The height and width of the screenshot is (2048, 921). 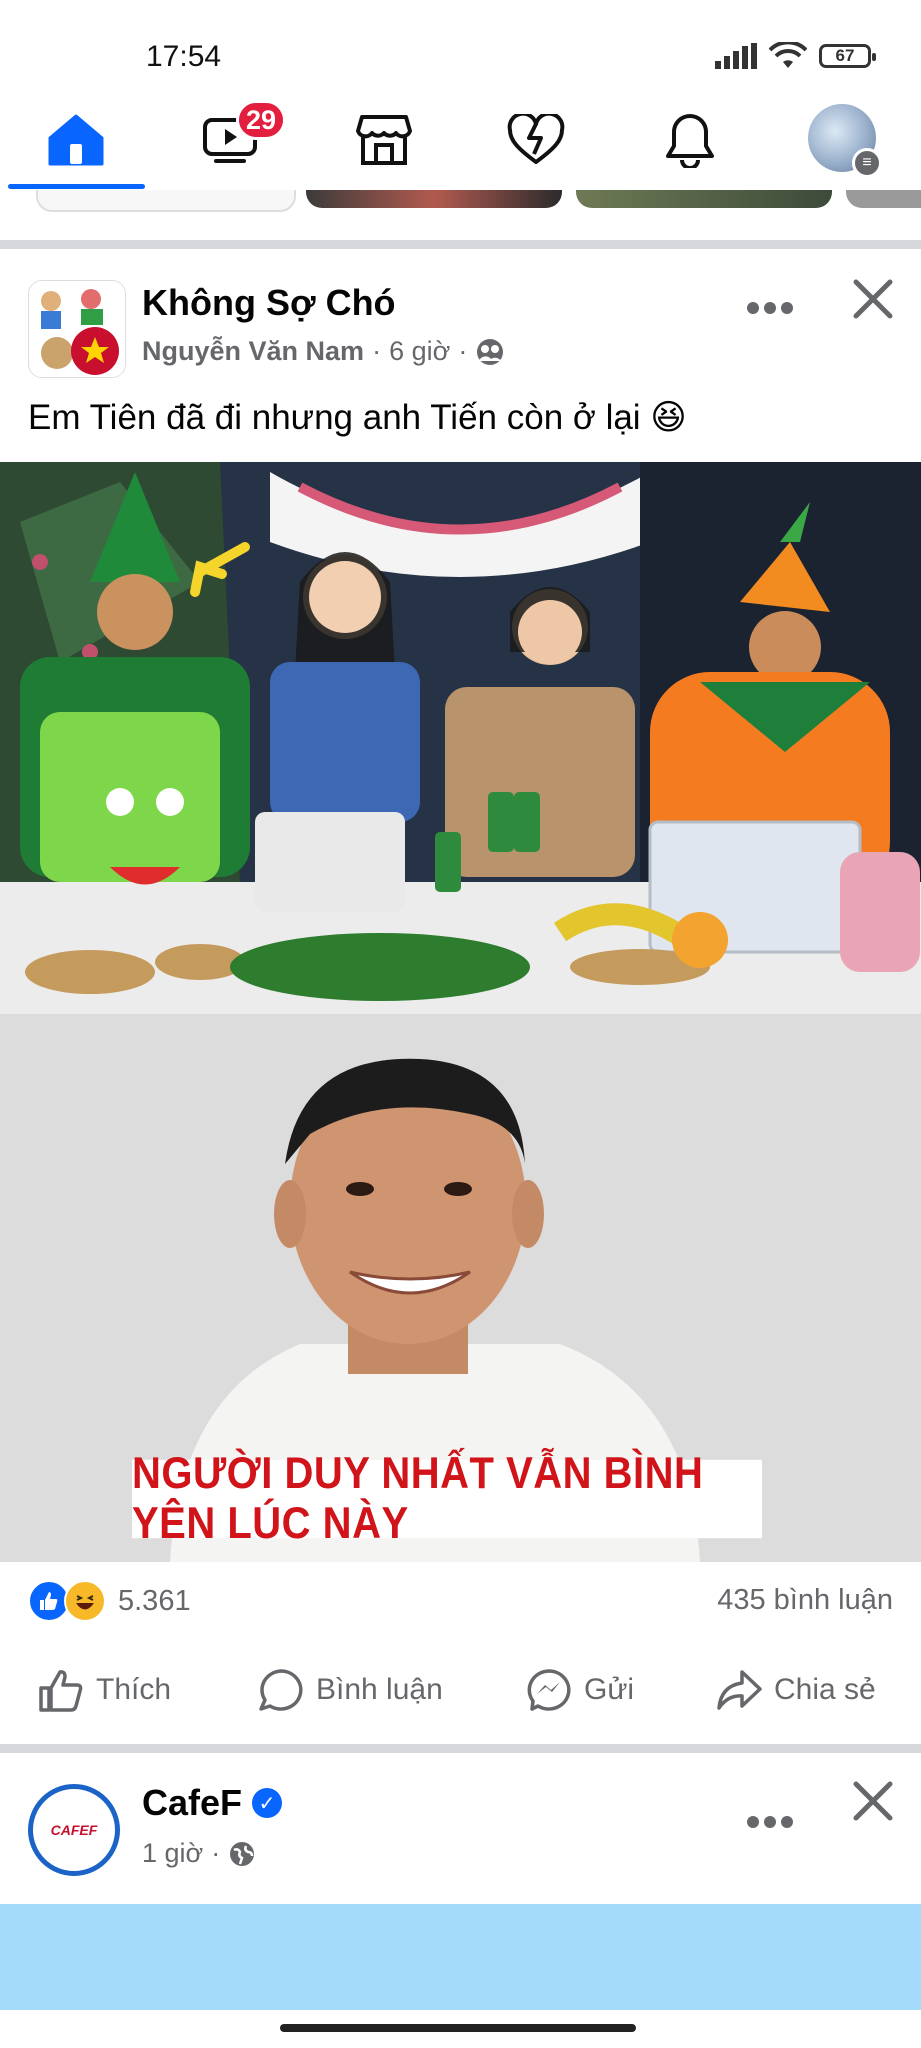 I want to click on hide-post-button, so click(x=873, y=301).